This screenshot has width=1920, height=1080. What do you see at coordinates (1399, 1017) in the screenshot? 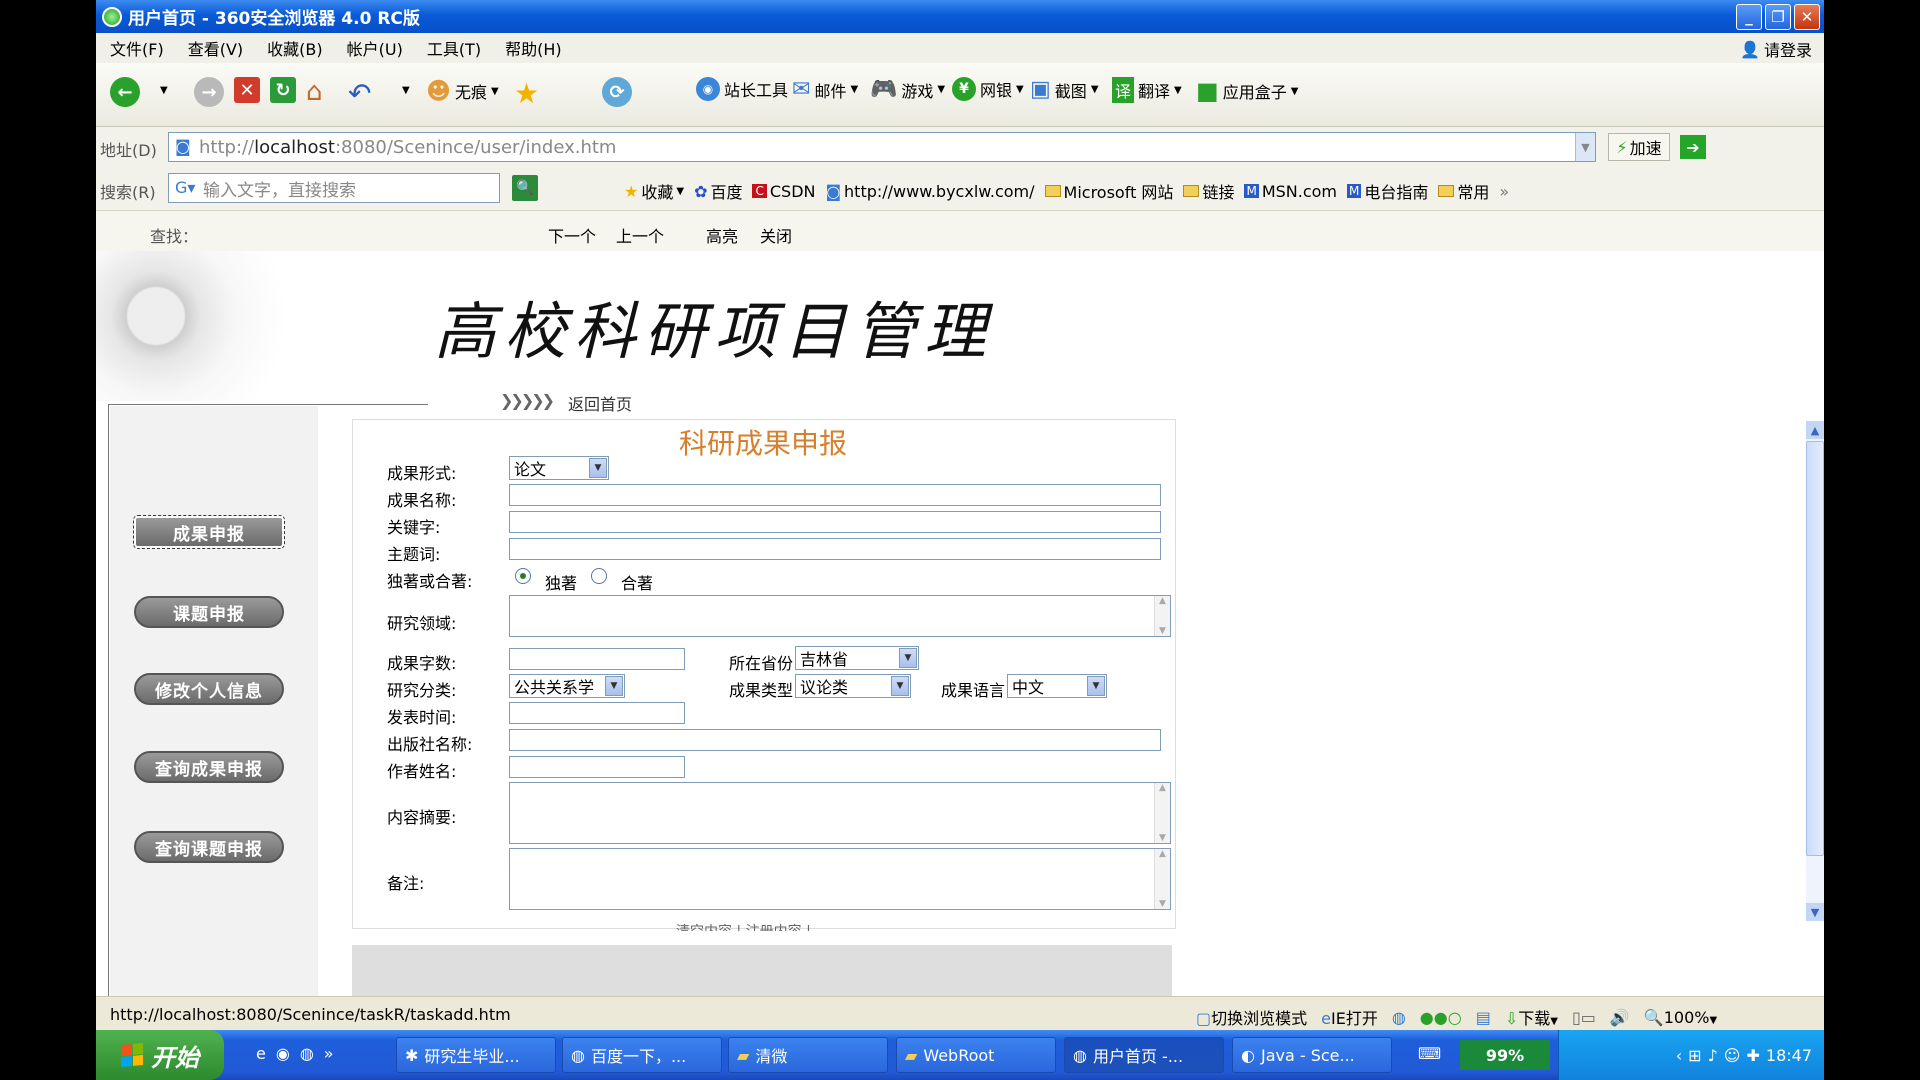
I see `shield-icon: ◍` at bounding box center [1399, 1017].